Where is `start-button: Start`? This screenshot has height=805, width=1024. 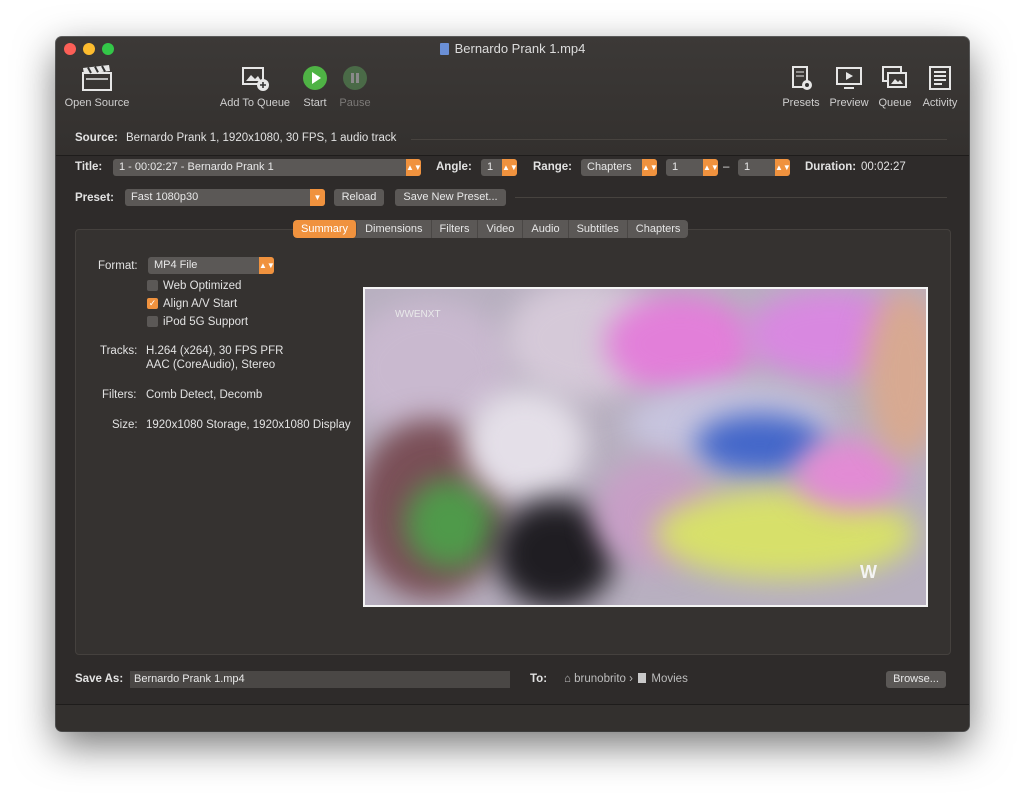 start-button: Start is located at coordinates (315, 86).